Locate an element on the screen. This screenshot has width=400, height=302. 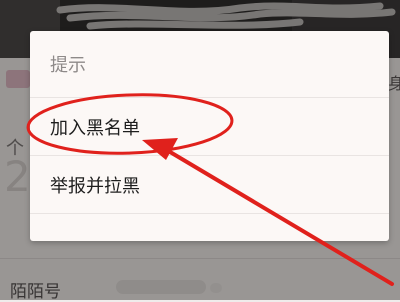
dialog-title: 提示 is located at coordinates (68, 65).